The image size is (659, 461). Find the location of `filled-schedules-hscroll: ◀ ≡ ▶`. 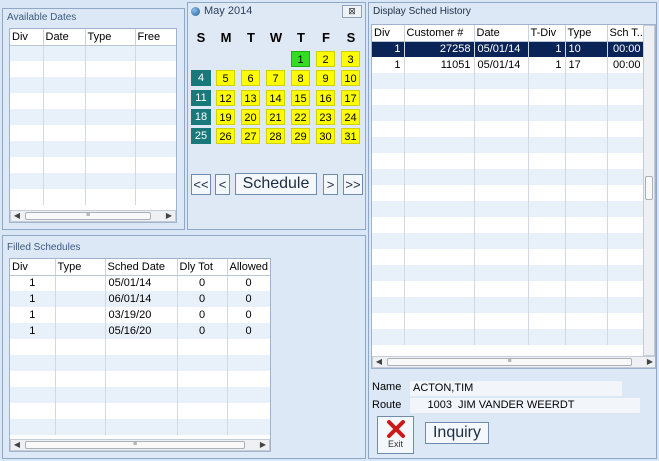

filled-schedules-hscroll: ◀ ≡ ▶ is located at coordinates (140, 445).